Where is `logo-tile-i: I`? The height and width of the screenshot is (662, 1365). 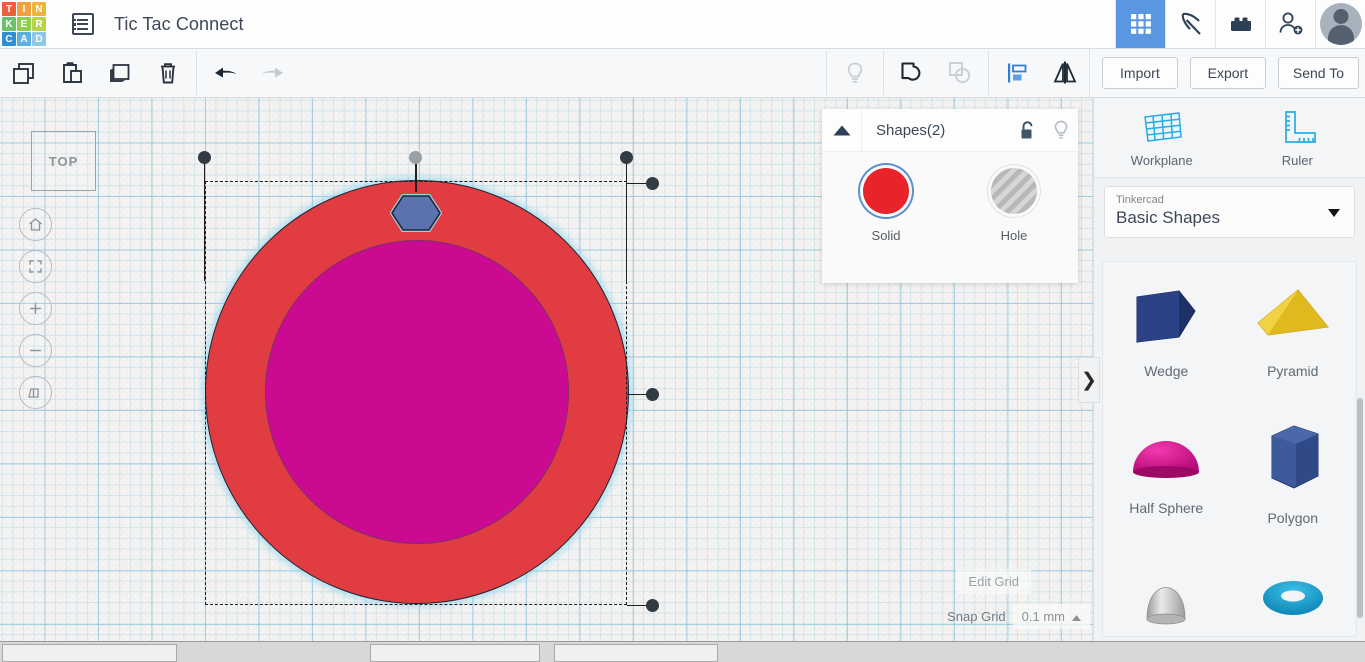 logo-tile-i: I is located at coordinates (24, 9).